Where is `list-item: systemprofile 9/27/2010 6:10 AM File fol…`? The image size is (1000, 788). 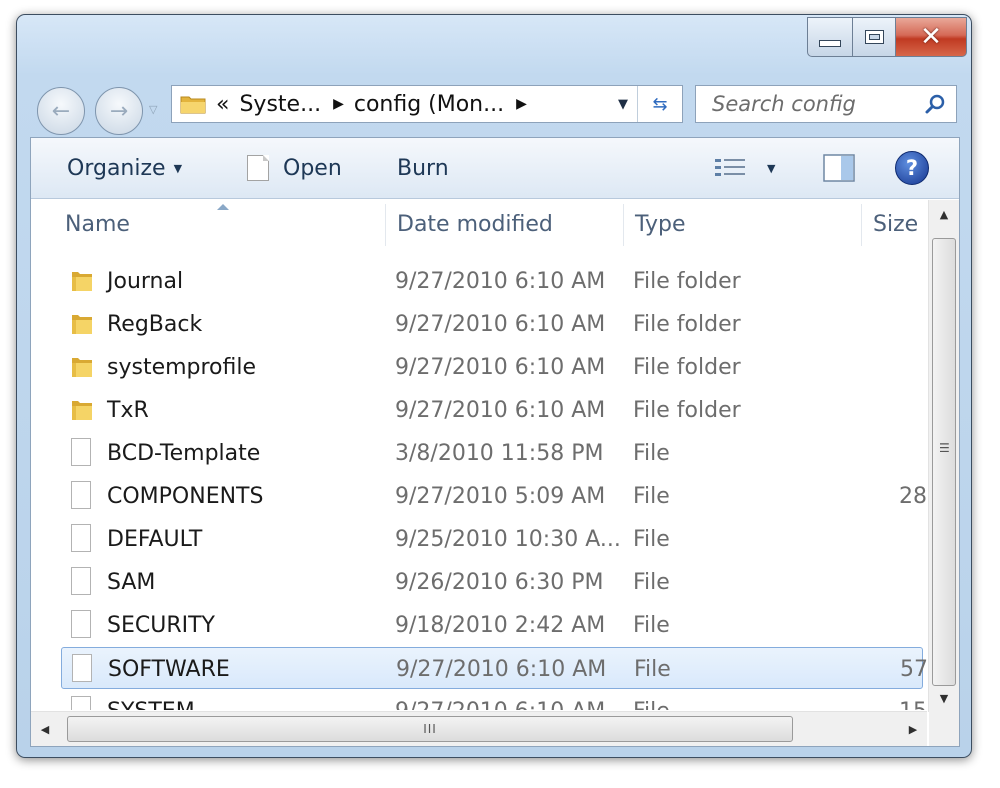
list-item: systemprofile 9/27/2010 6:10 AM File fol… is located at coordinates (492, 367).